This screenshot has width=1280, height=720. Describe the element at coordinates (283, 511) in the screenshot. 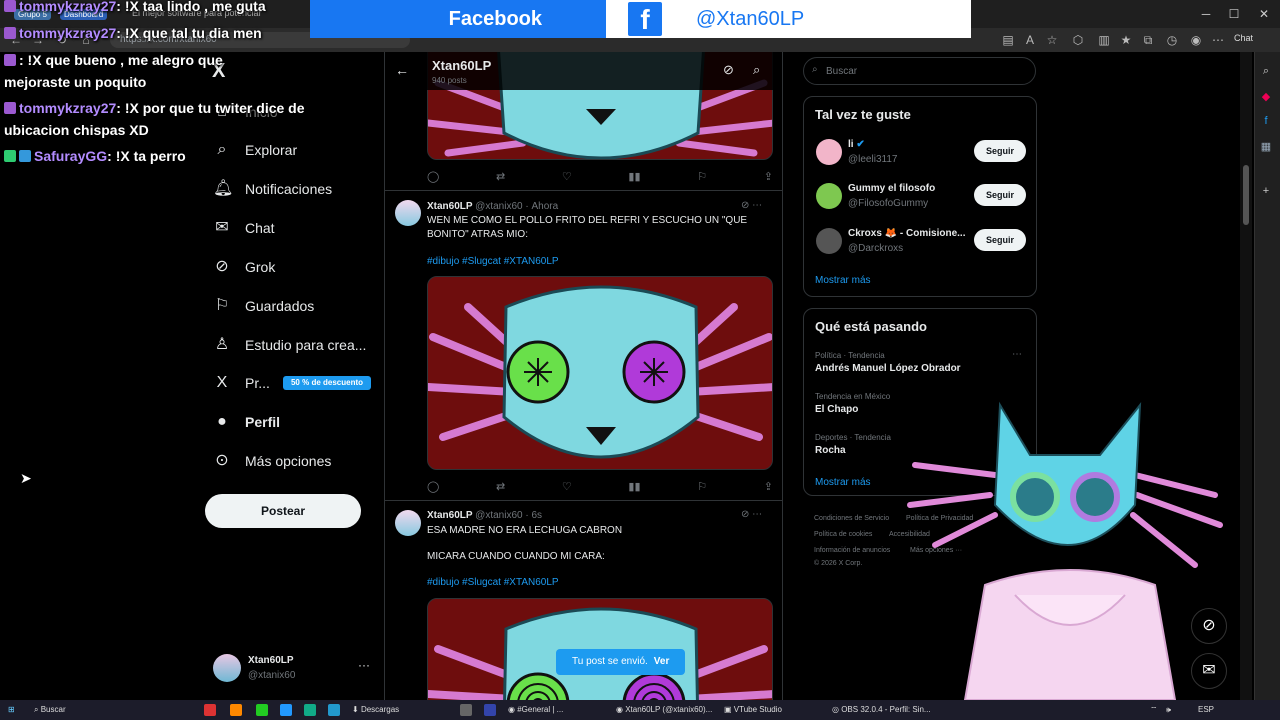

I see `post-button: Postear` at that location.